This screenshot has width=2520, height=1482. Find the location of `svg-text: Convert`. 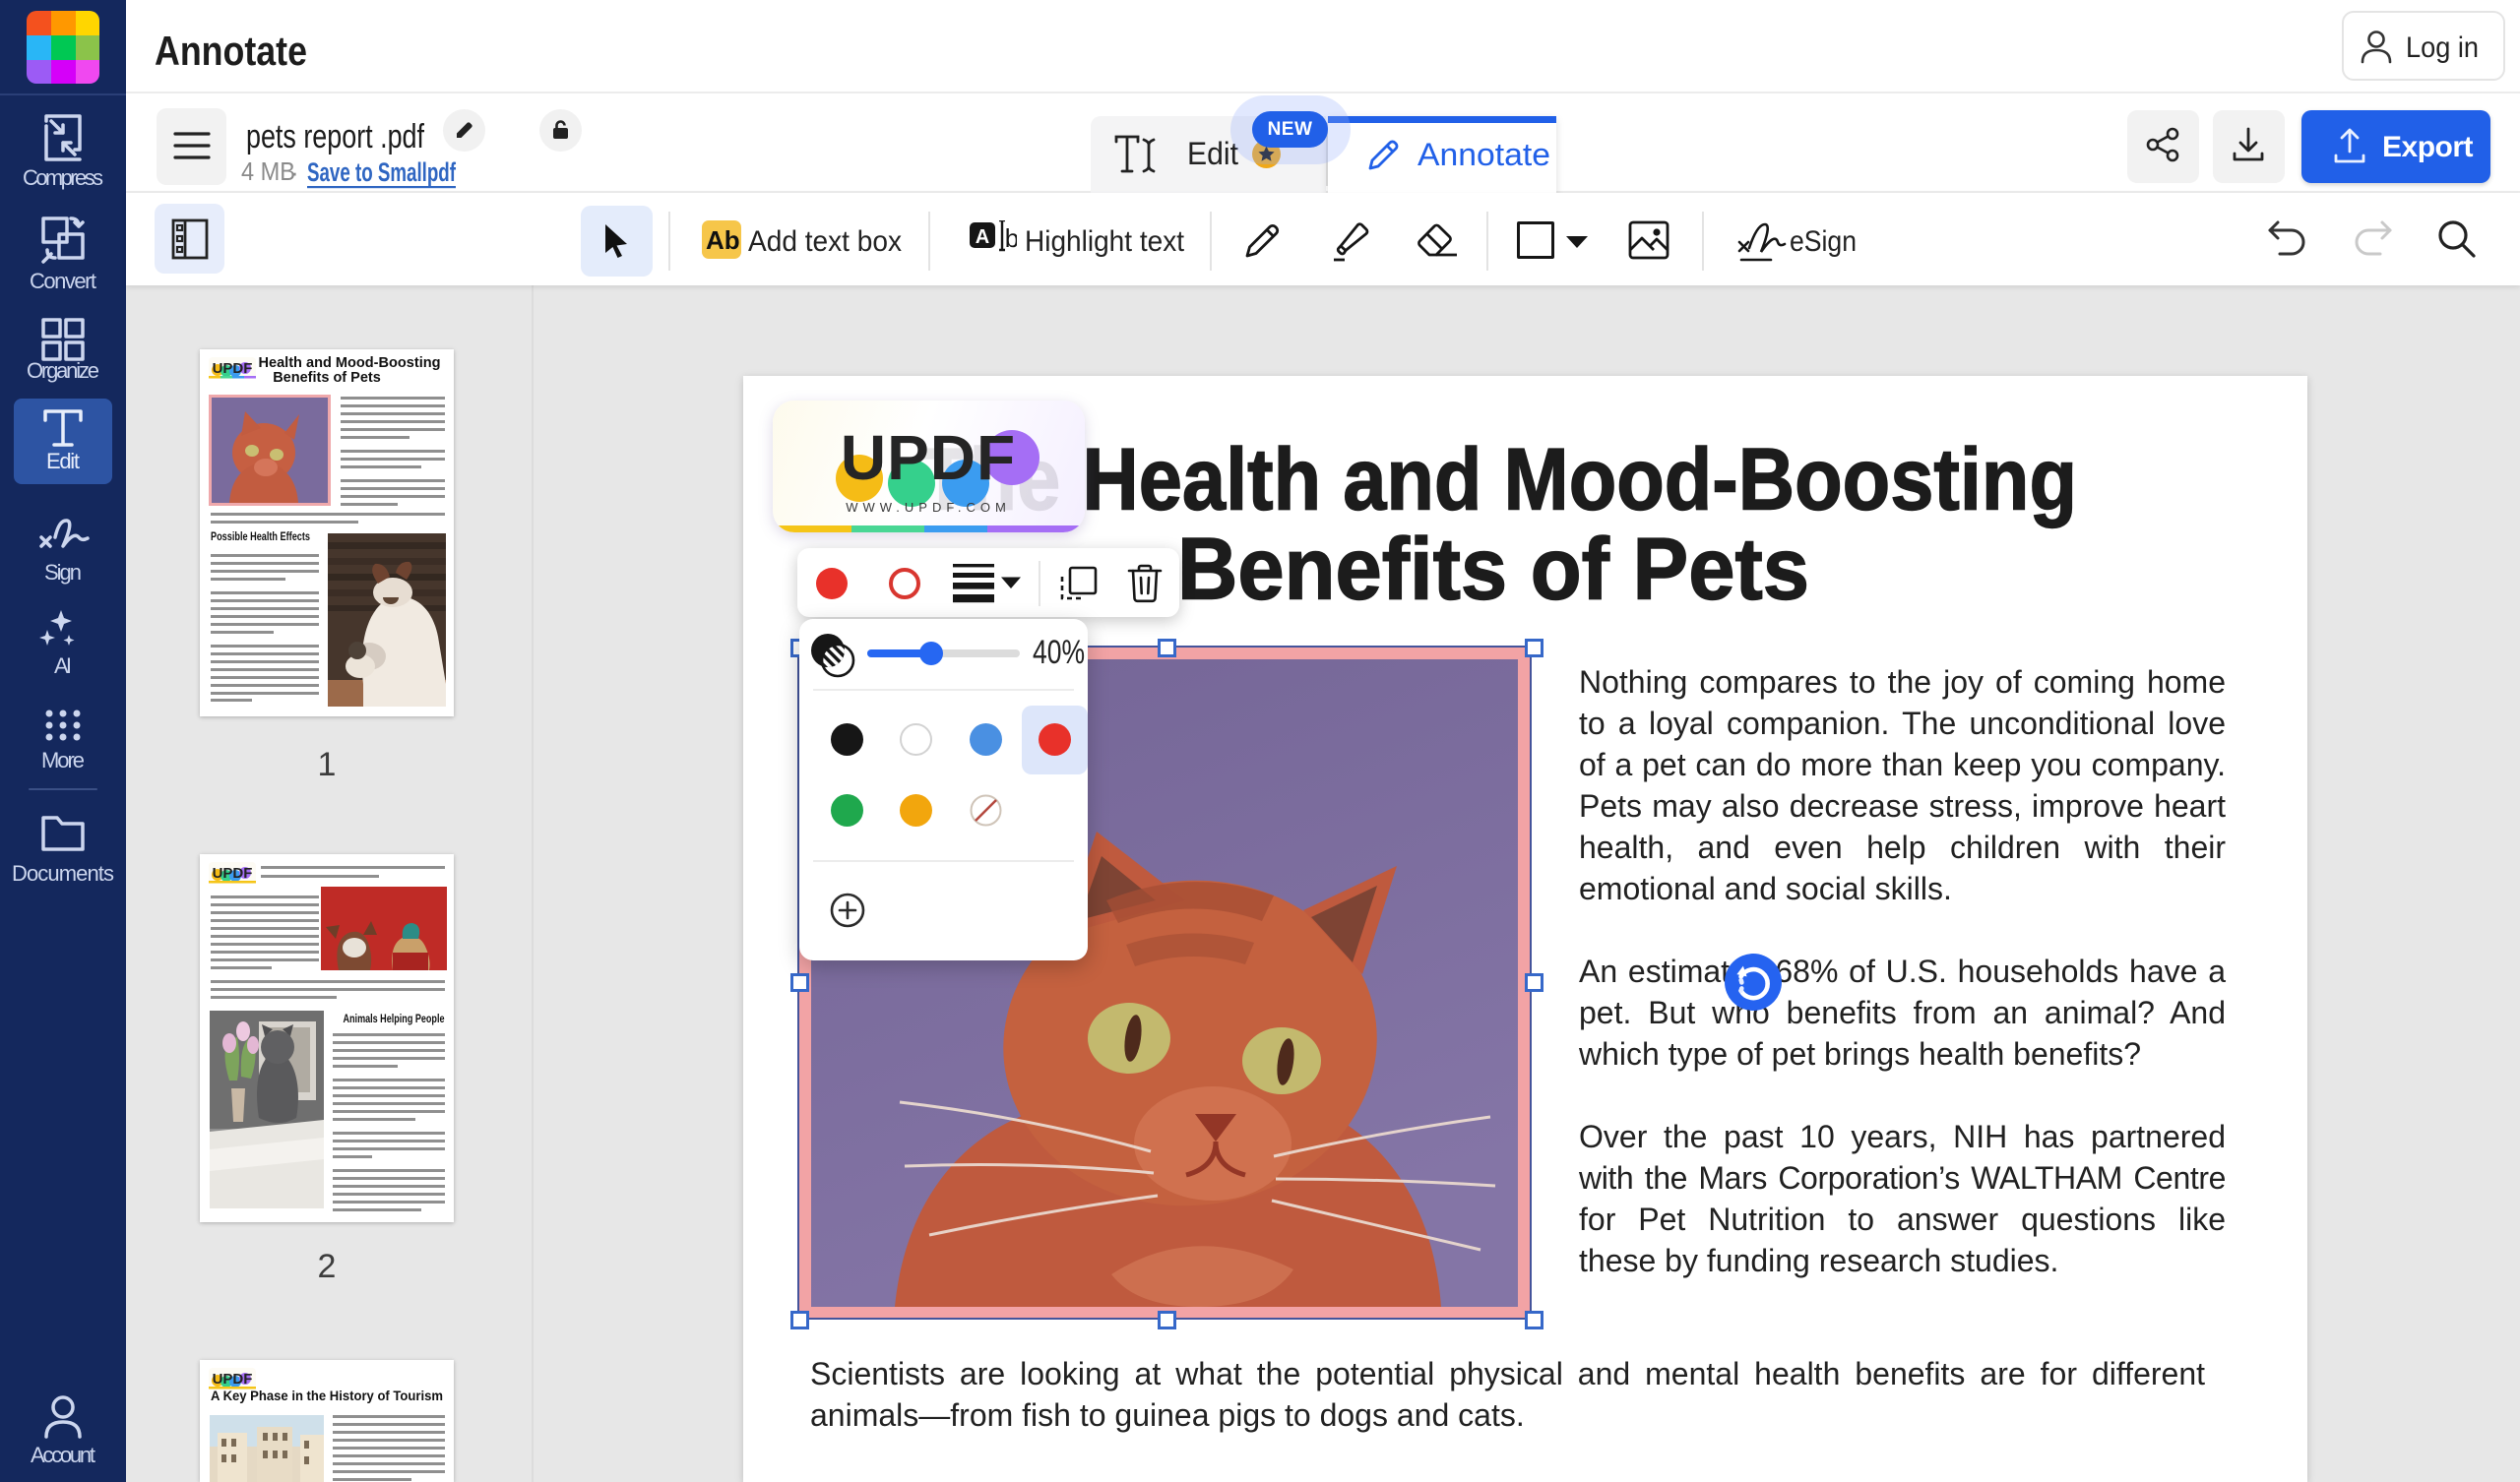

svg-text: Convert is located at coordinates (63, 281).